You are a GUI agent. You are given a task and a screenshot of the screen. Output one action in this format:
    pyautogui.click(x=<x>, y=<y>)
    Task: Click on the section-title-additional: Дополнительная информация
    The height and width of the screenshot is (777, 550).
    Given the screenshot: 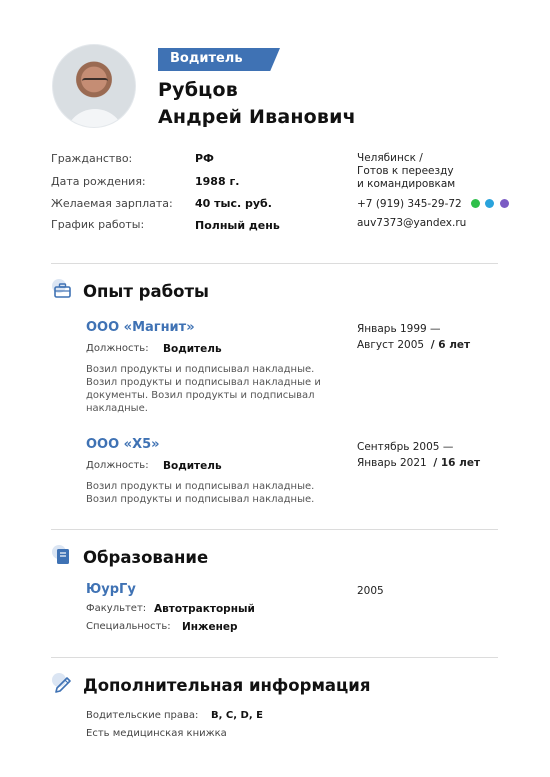 What is the action you would take?
    pyautogui.click(x=227, y=685)
    